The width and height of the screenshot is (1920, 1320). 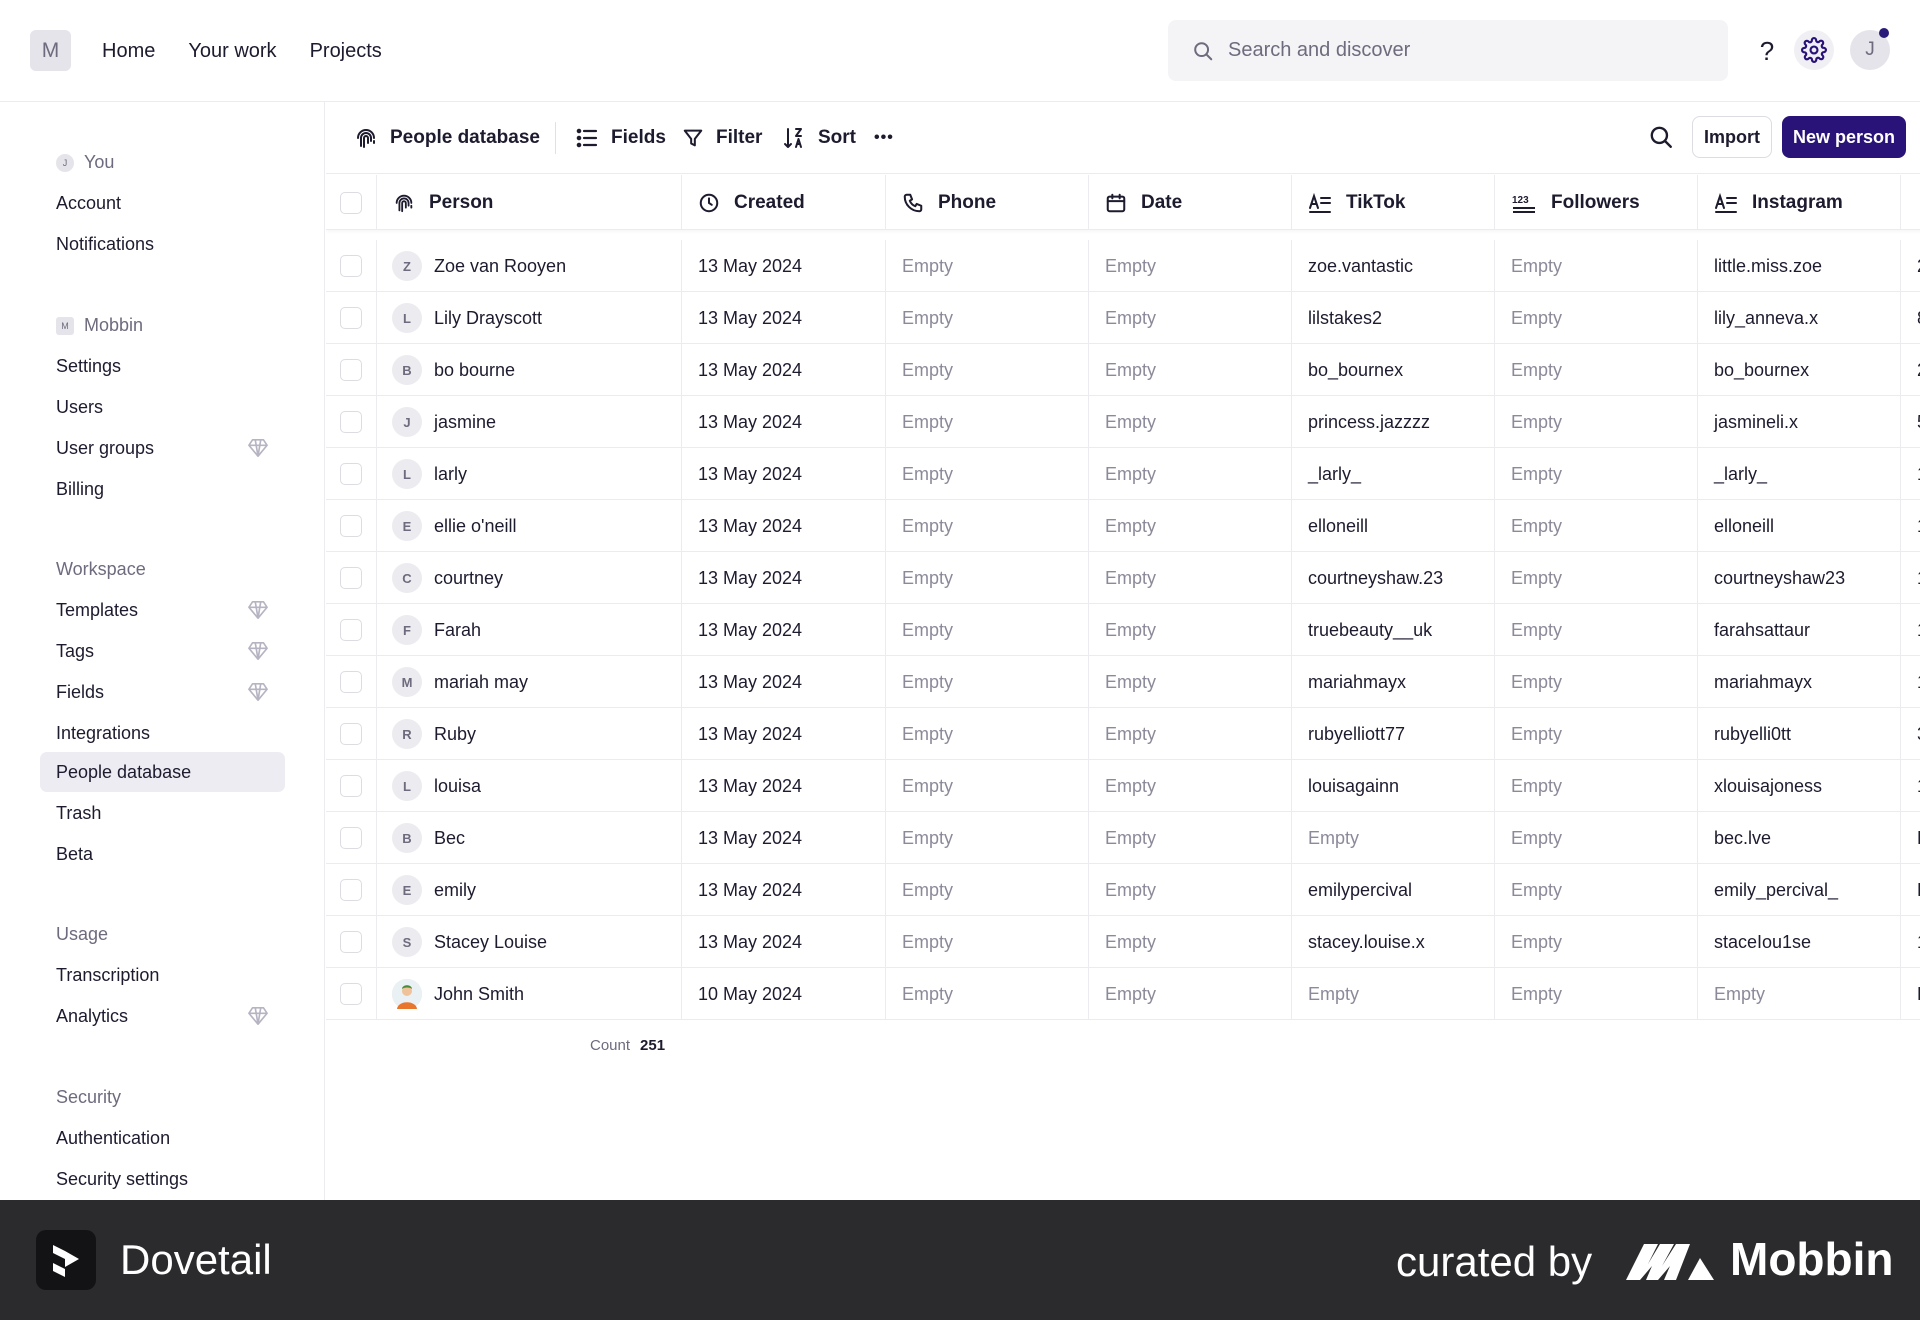 I want to click on cell-instagram: mariahmayx, so click(x=1799, y=682).